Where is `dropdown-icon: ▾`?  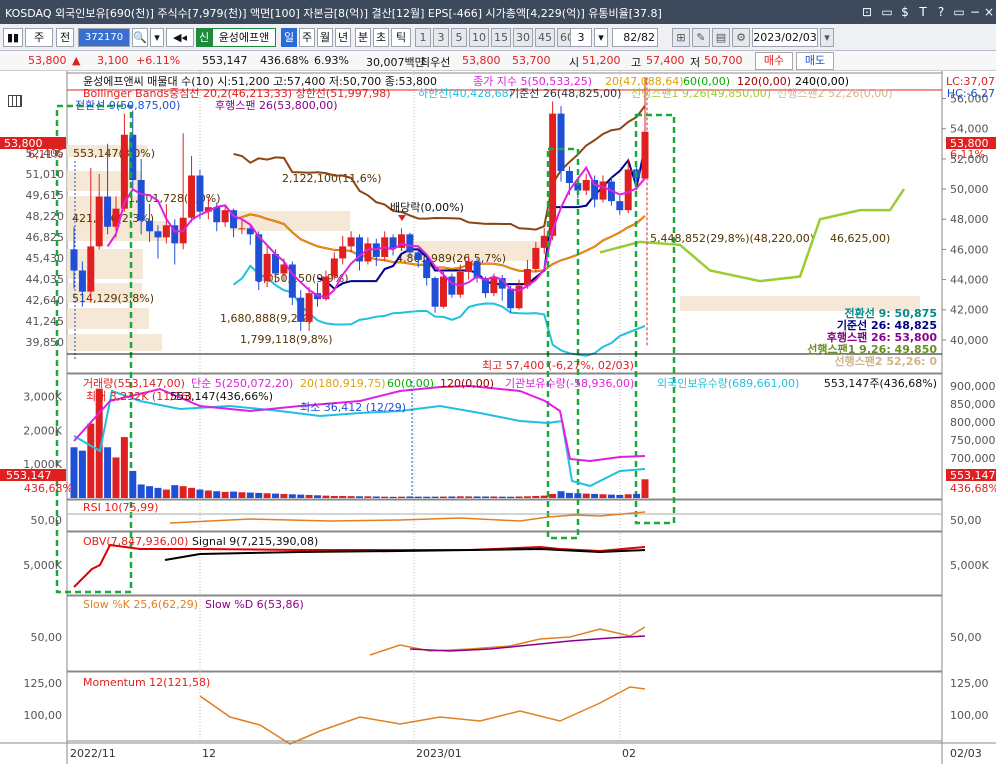 dropdown-icon: ▾ is located at coordinates (157, 37).